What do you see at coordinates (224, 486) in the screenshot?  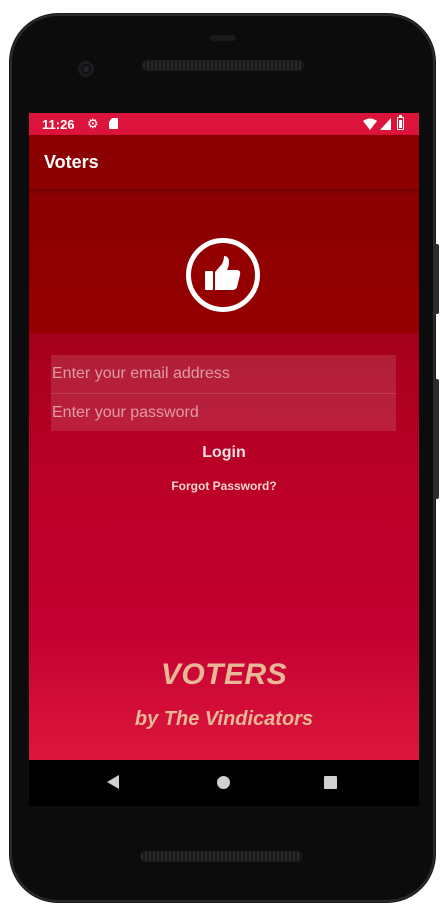 I see `forgot-password-link: Forgot Password?` at bounding box center [224, 486].